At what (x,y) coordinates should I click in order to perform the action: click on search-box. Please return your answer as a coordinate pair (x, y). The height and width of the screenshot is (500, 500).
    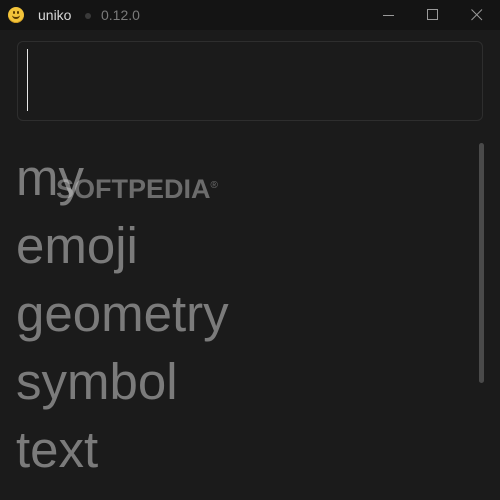
    Looking at the image, I should click on (250, 81).